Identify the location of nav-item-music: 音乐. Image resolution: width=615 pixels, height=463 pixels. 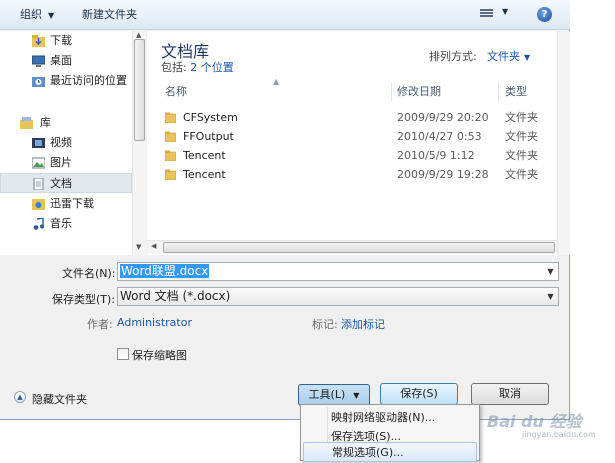
(66, 224).